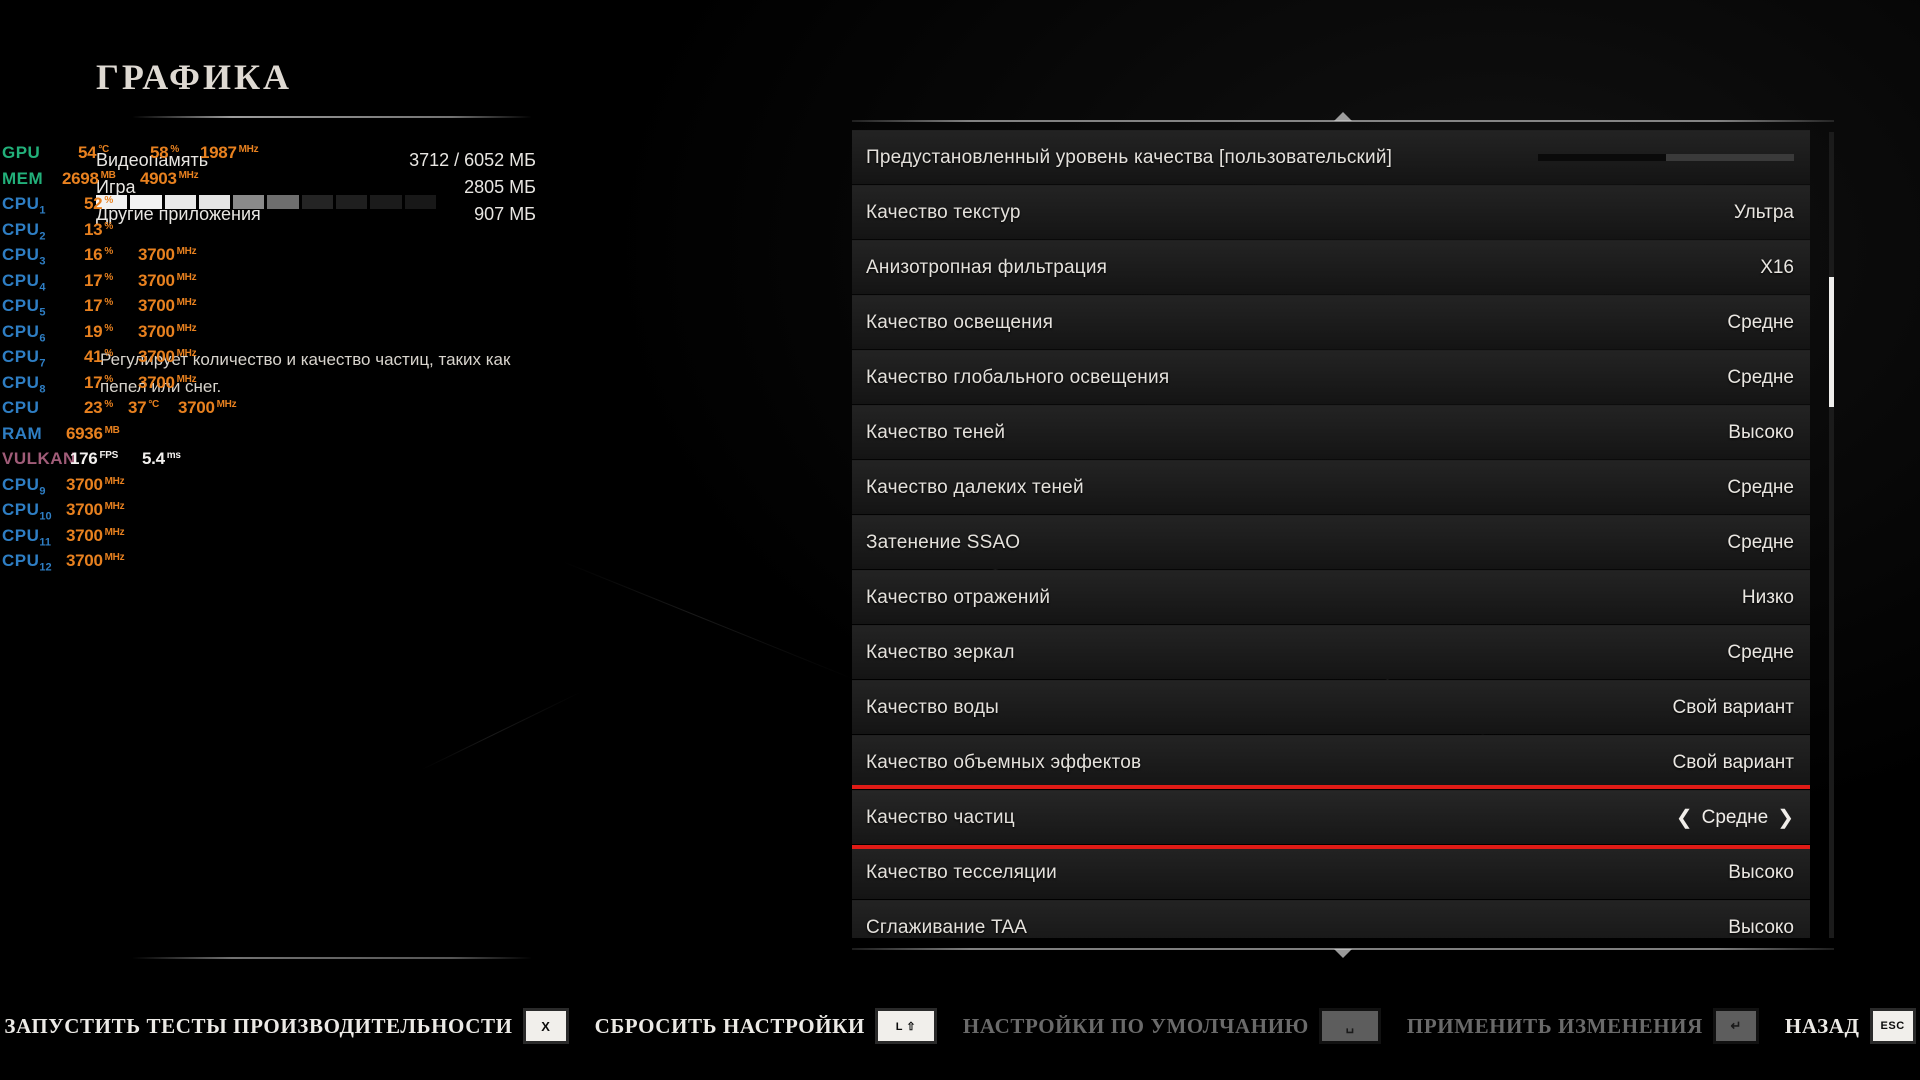 The width and height of the screenshot is (1920, 1080). What do you see at coordinates (905, 1026) in the screenshot?
I see `action-key-hint: L ⇧` at bounding box center [905, 1026].